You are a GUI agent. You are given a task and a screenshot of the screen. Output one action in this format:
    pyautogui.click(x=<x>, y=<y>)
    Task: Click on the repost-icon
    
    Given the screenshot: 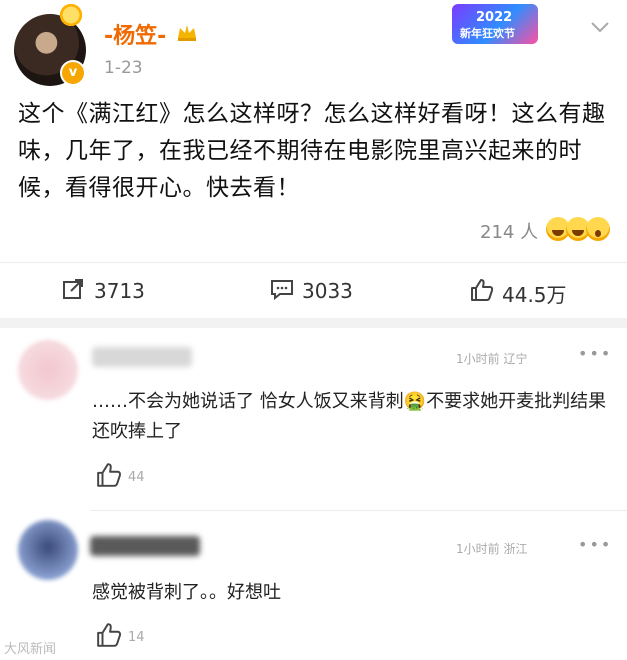 What is the action you would take?
    pyautogui.click(x=73, y=289)
    